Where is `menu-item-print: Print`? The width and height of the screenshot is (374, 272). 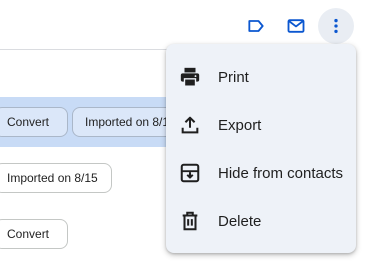
menu-item-print: Print is located at coordinates (261, 77).